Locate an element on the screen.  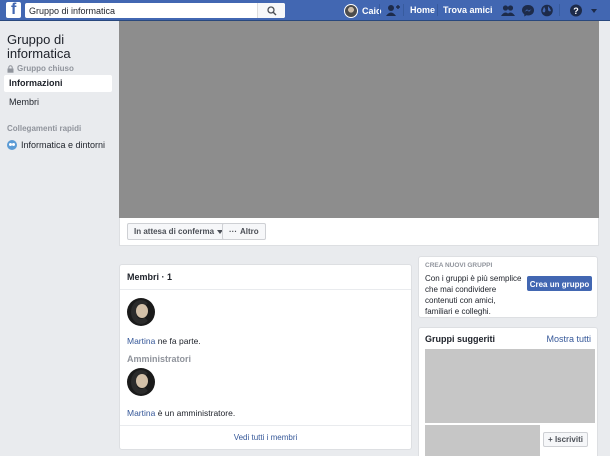
suggested-groups-title: Gruppi suggeriti is located at coordinates (460, 339).